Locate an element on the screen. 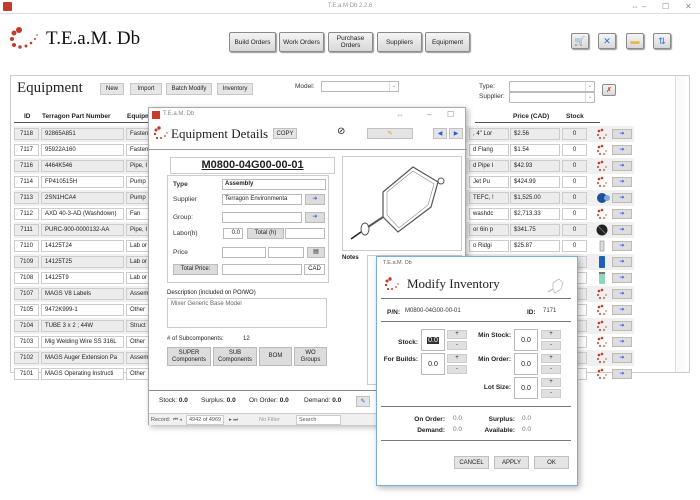  previous-record-button: ◀ is located at coordinates (440, 133).